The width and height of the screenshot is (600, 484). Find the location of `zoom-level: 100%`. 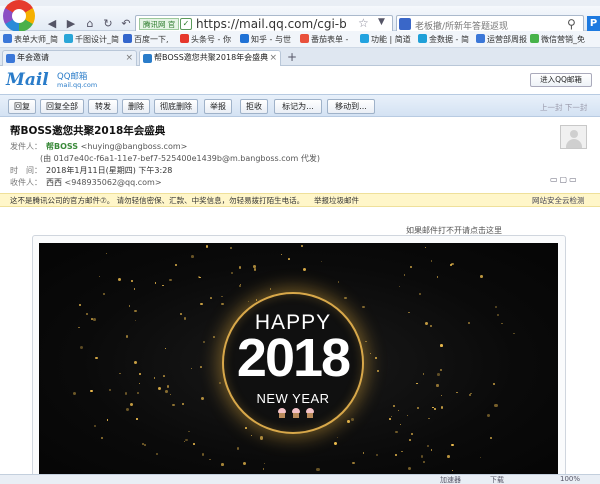

zoom-level: 100% is located at coordinates (570, 479).